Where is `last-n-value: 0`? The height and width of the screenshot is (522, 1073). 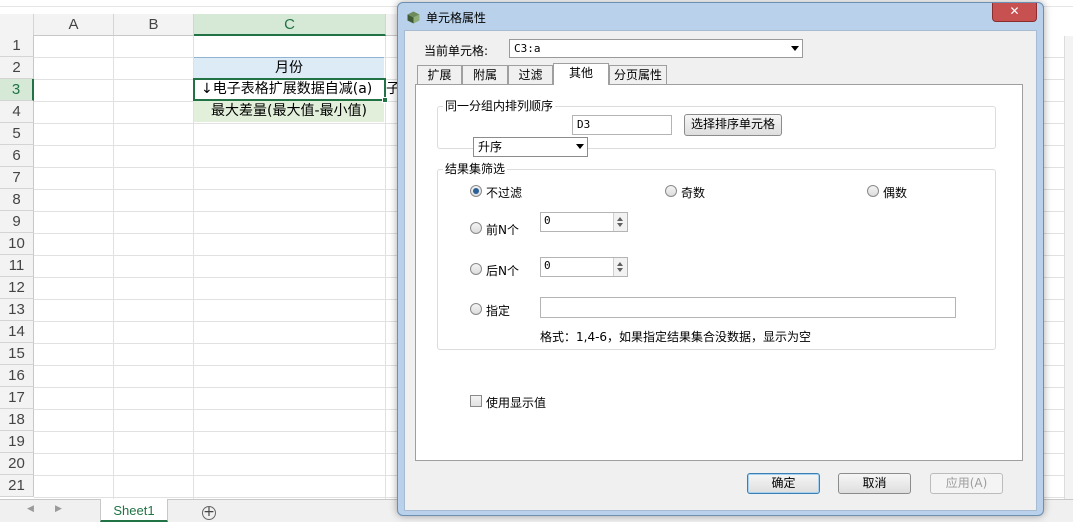 last-n-value: 0 is located at coordinates (547, 265).